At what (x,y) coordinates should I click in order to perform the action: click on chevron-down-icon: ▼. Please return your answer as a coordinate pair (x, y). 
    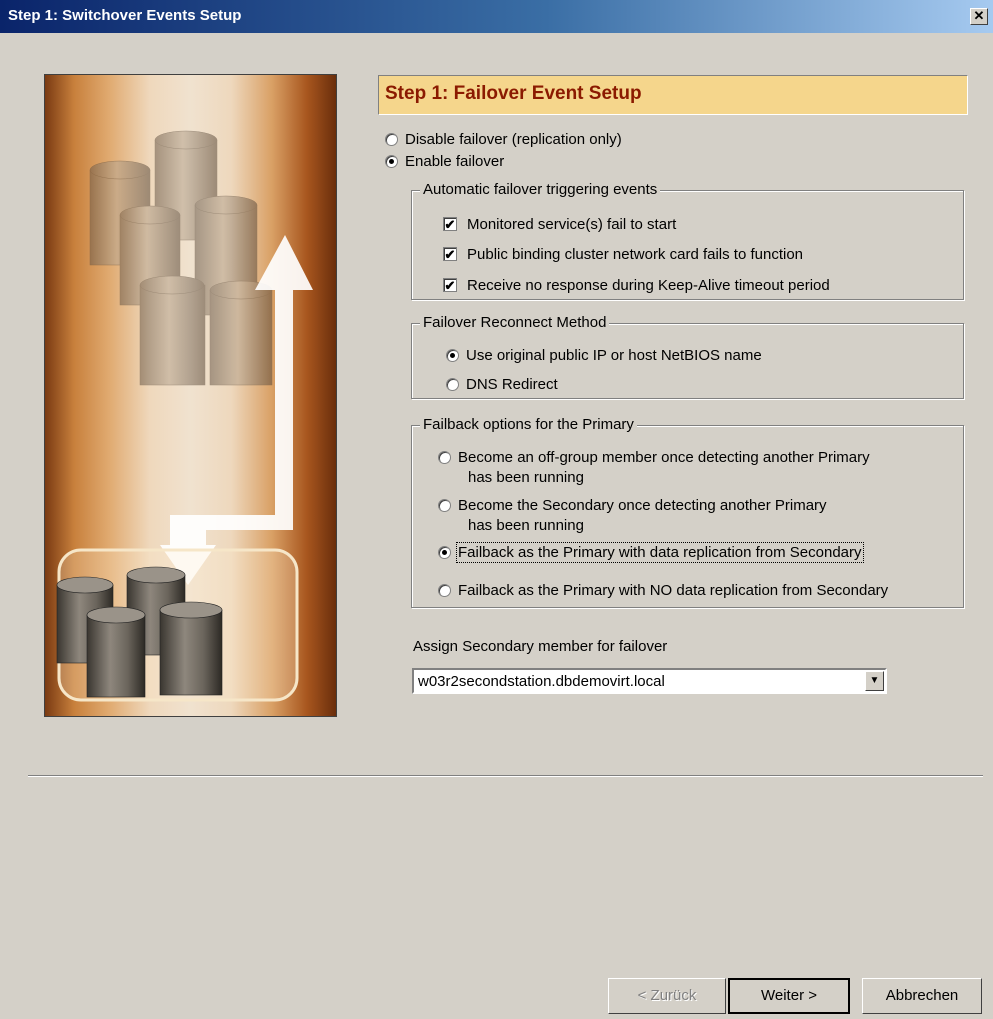
    Looking at the image, I should click on (874, 681).